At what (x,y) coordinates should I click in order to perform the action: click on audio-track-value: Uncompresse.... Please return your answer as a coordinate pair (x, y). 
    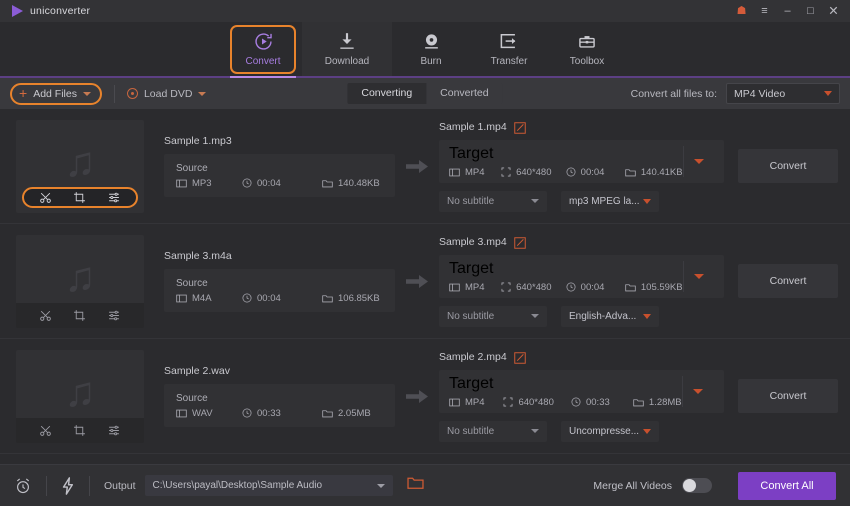
    Looking at the image, I should click on (604, 431).